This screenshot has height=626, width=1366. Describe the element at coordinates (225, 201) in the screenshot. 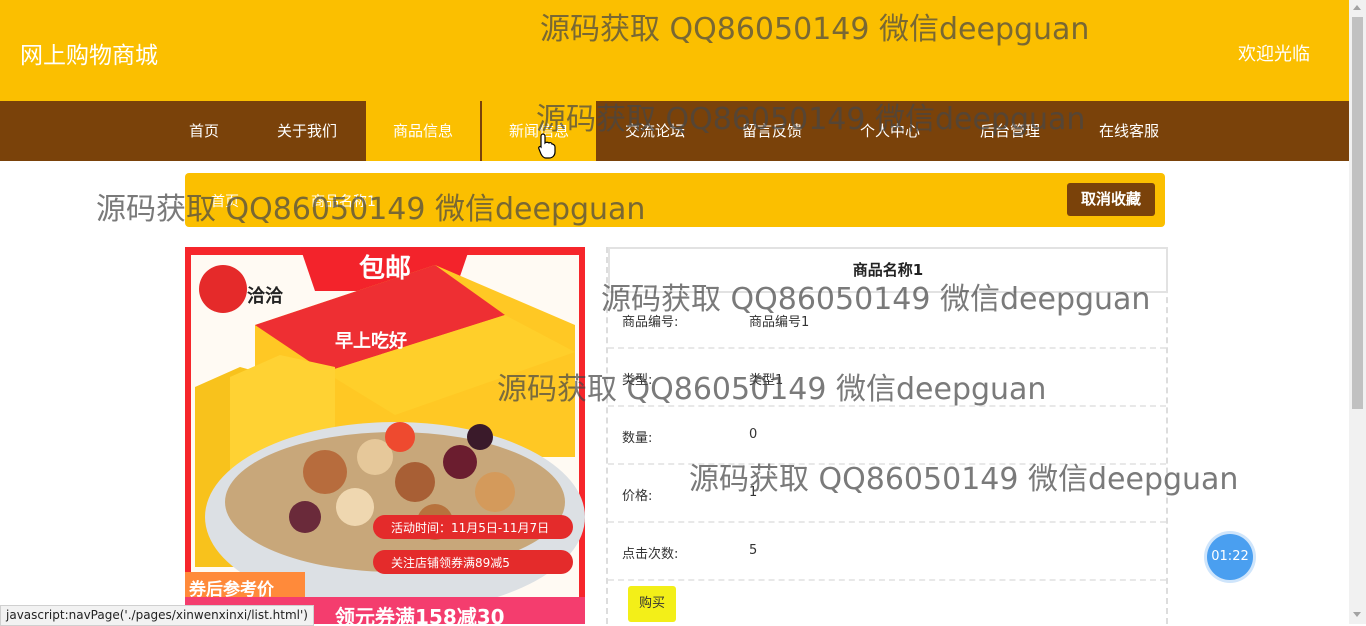

I see `breadcrumb-home: 首页` at that location.